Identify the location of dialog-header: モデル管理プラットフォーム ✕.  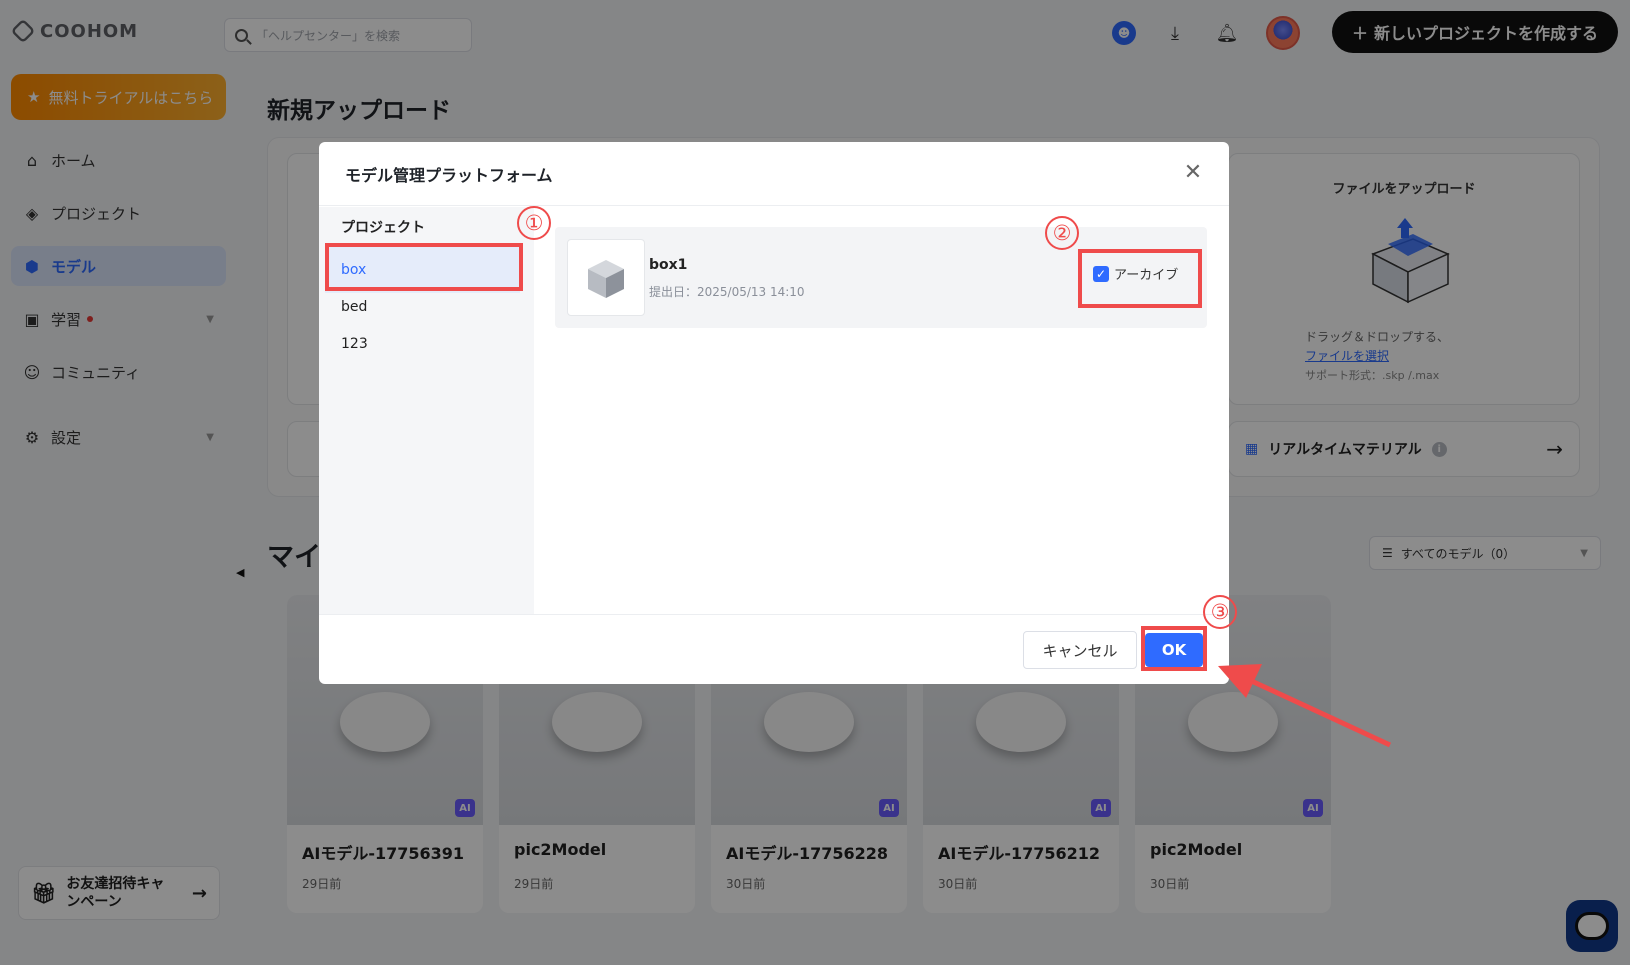
(774, 174).